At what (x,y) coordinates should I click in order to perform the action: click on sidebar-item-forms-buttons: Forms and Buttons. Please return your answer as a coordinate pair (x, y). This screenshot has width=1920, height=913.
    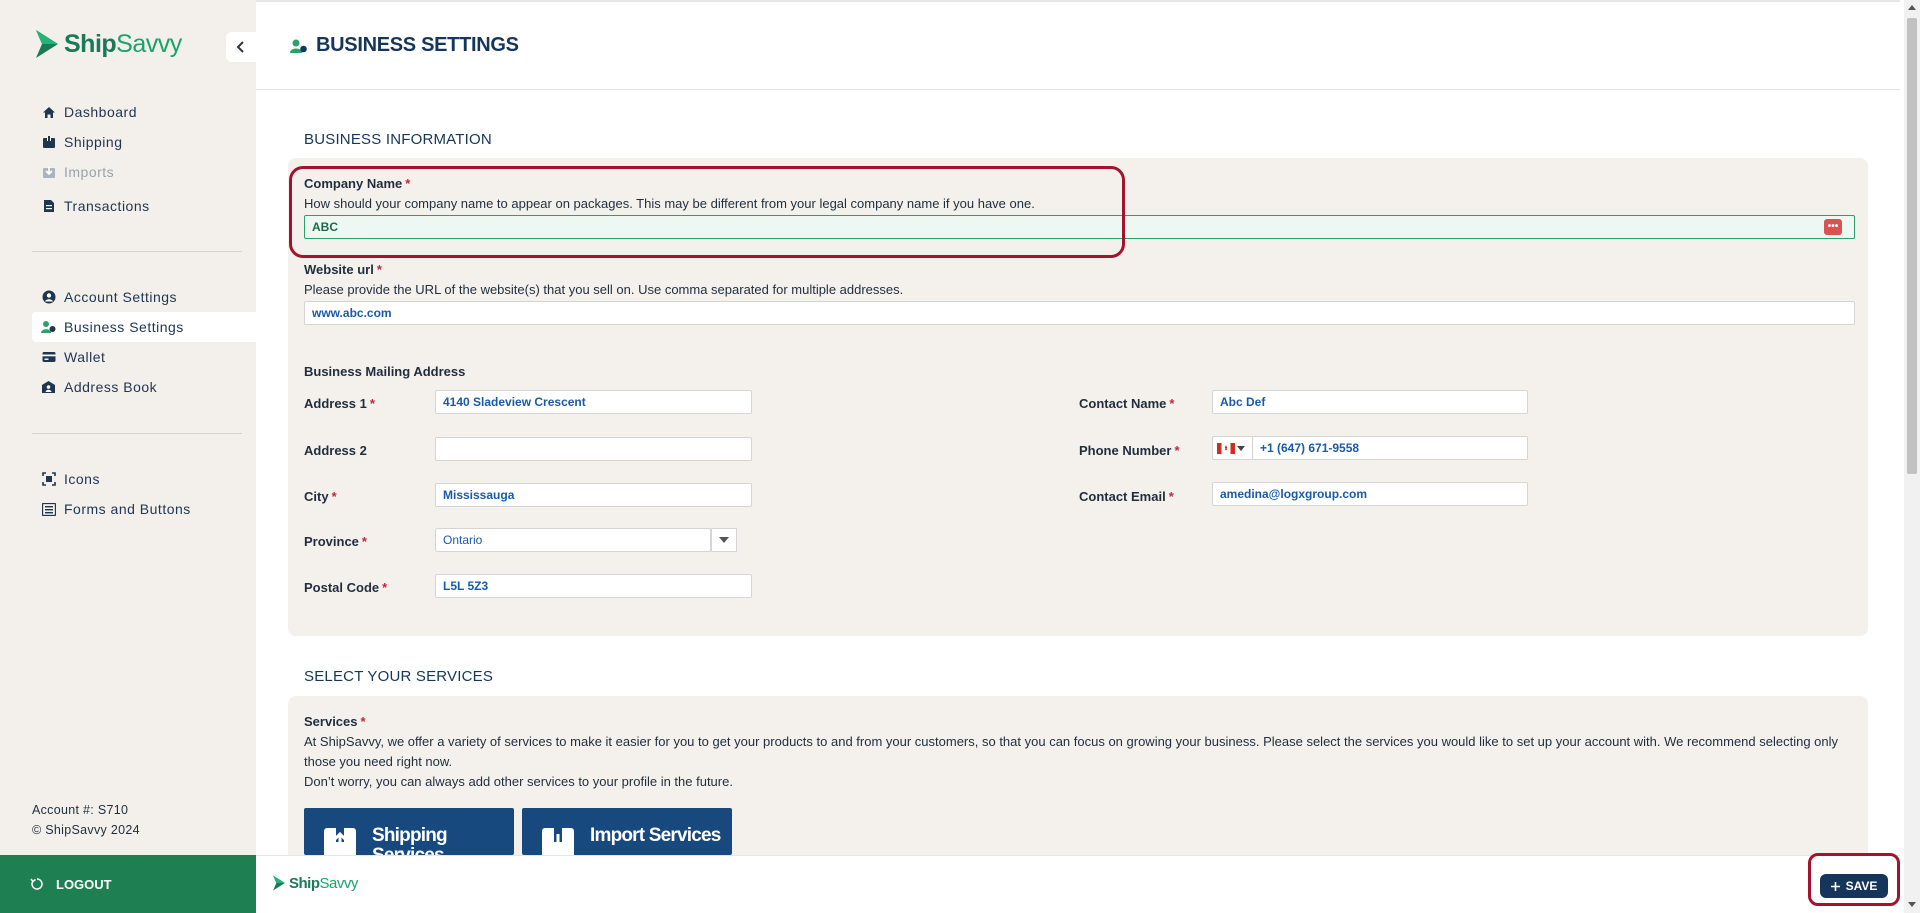
    Looking at the image, I should click on (144, 509).